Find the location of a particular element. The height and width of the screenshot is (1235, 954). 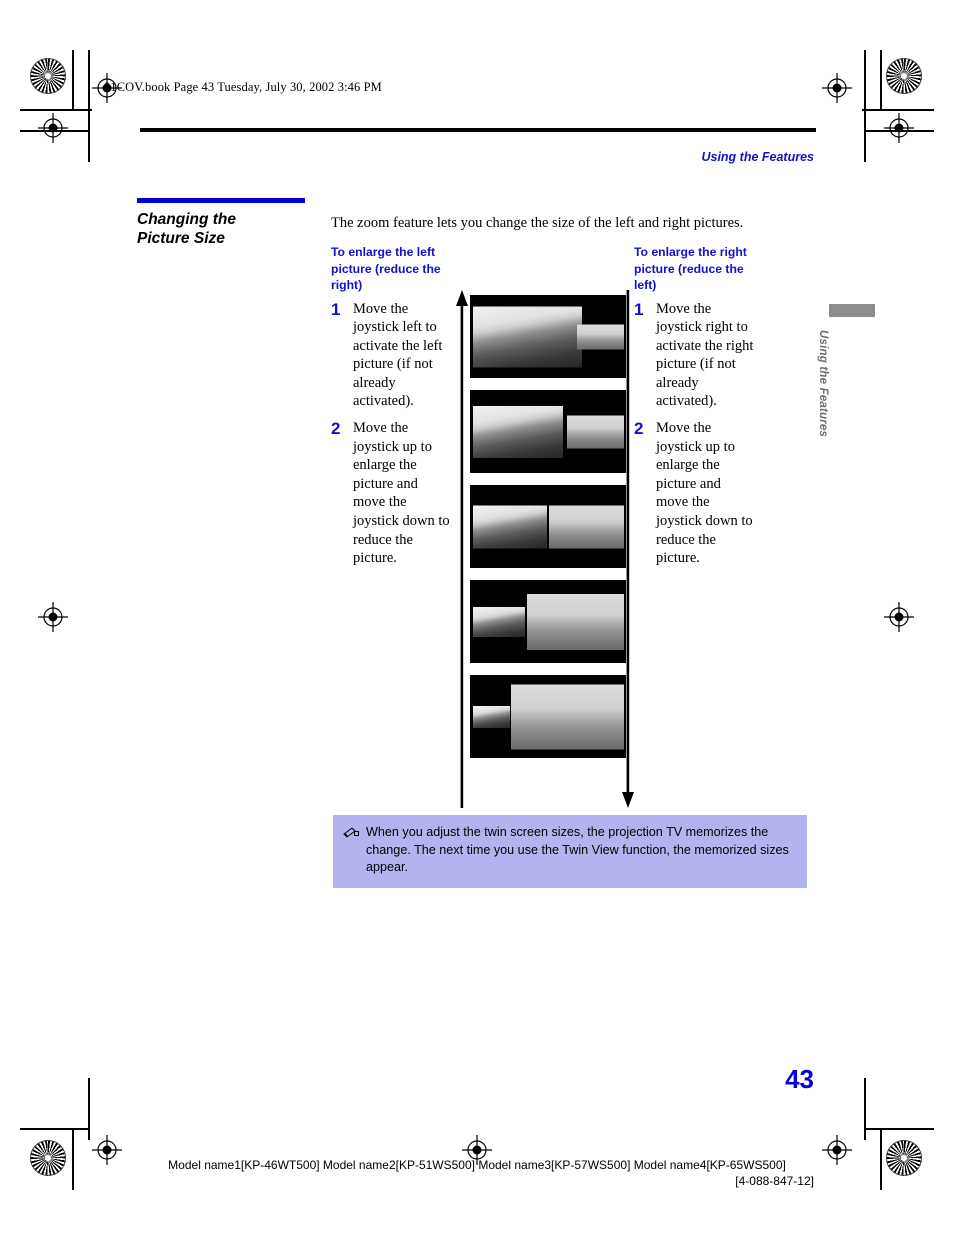

footer-doc-number: [4-088-847-12] is located at coordinates (774, 1181).